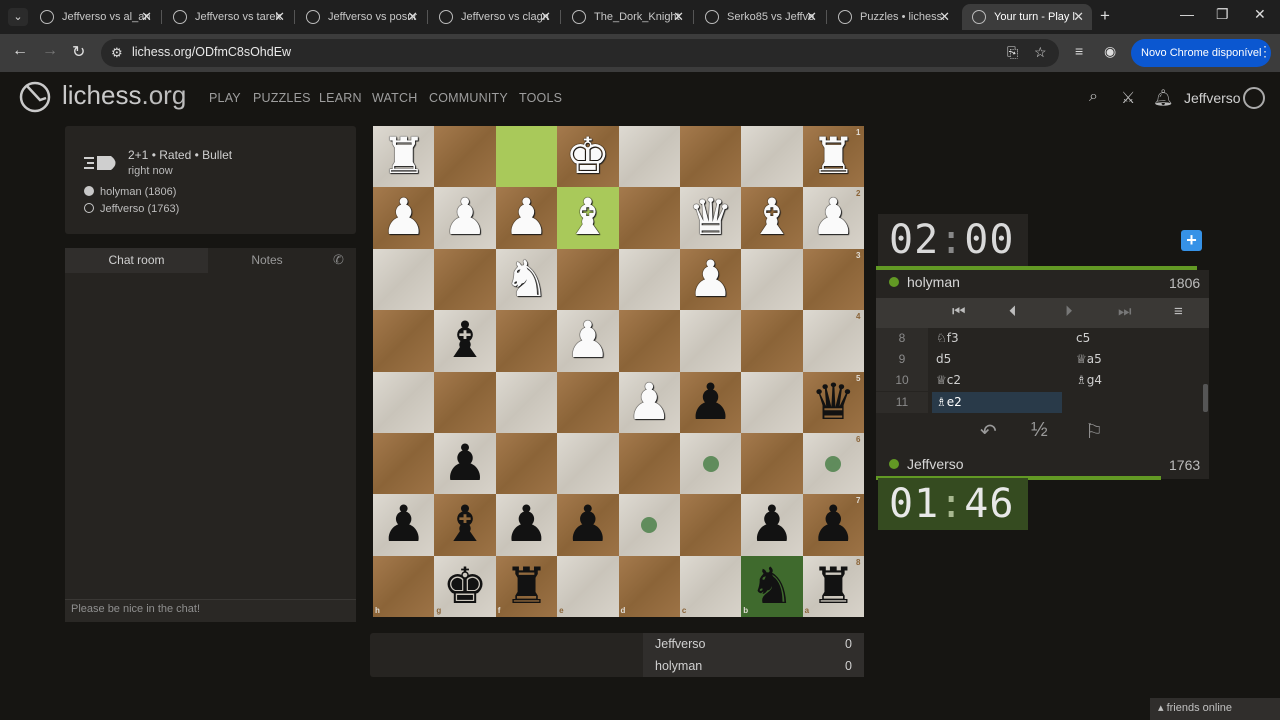  I want to click on square-e6, so click(588, 463).